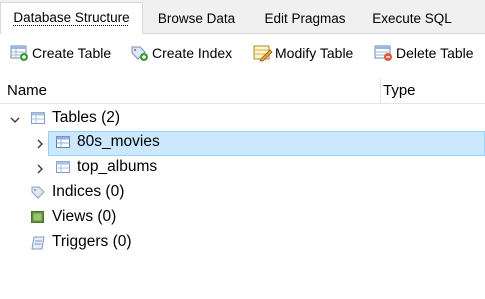  What do you see at coordinates (314, 53) in the screenshot?
I see `modify-table-label: Modify Table` at bounding box center [314, 53].